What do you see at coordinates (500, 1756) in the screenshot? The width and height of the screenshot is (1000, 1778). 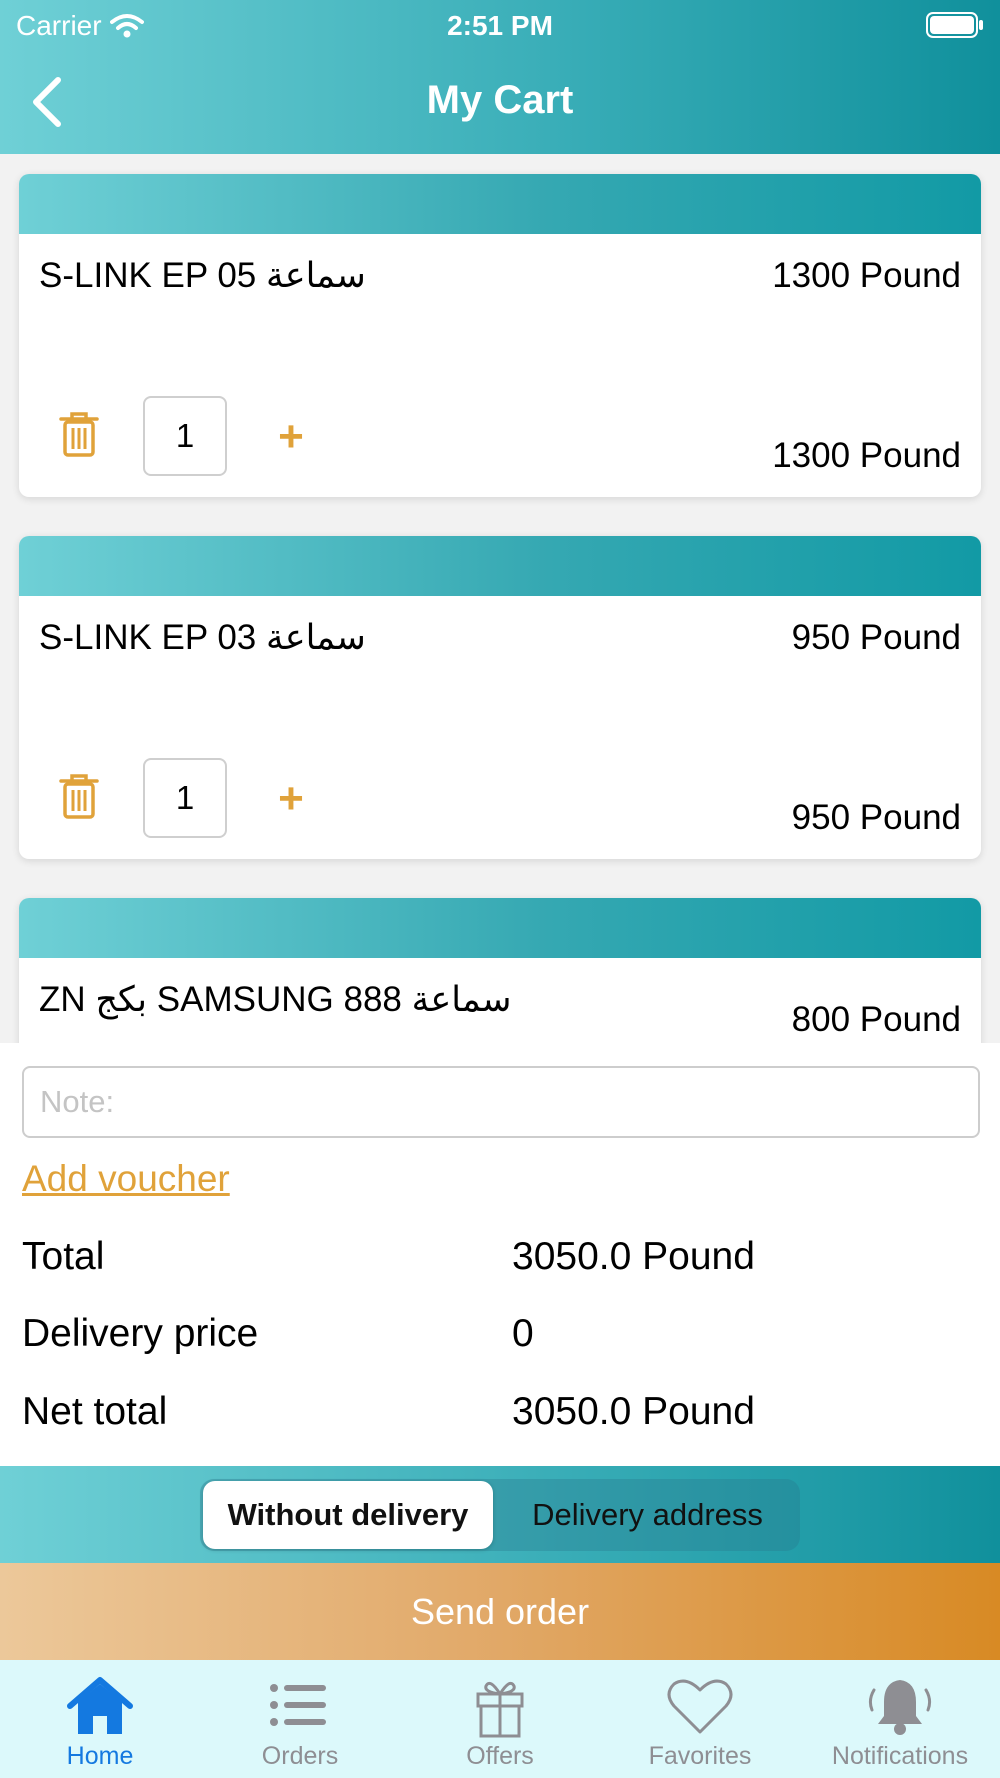 I see `tab-offers-label: Offers` at bounding box center [500, 1756].